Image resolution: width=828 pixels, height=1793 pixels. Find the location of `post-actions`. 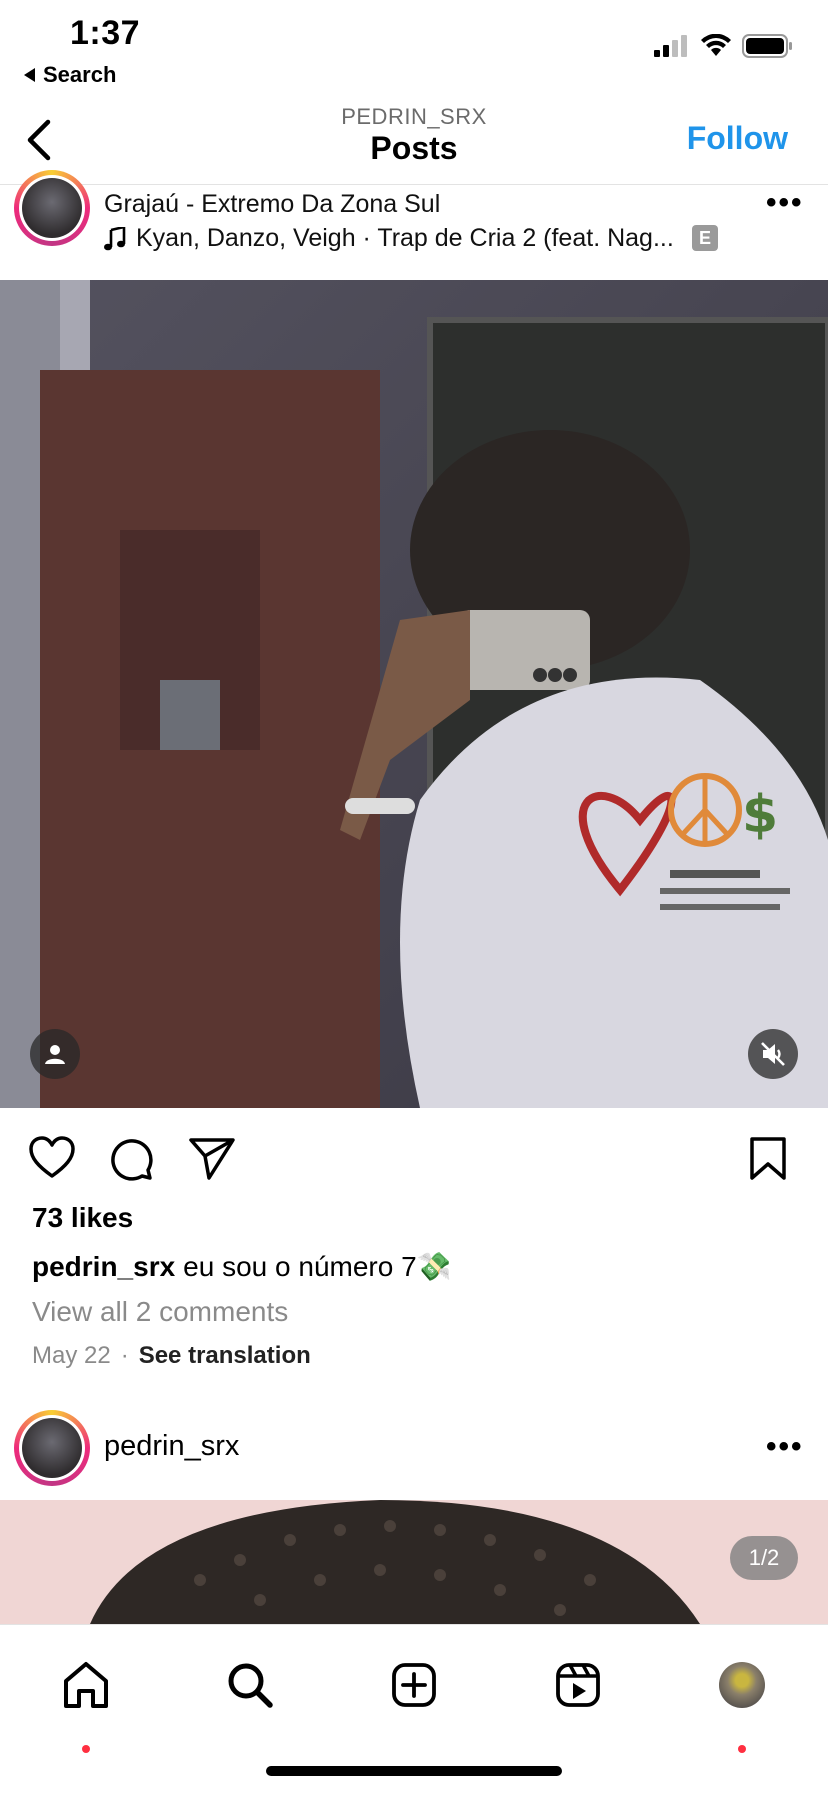

post-actions is located at coordinates (414, 1158).